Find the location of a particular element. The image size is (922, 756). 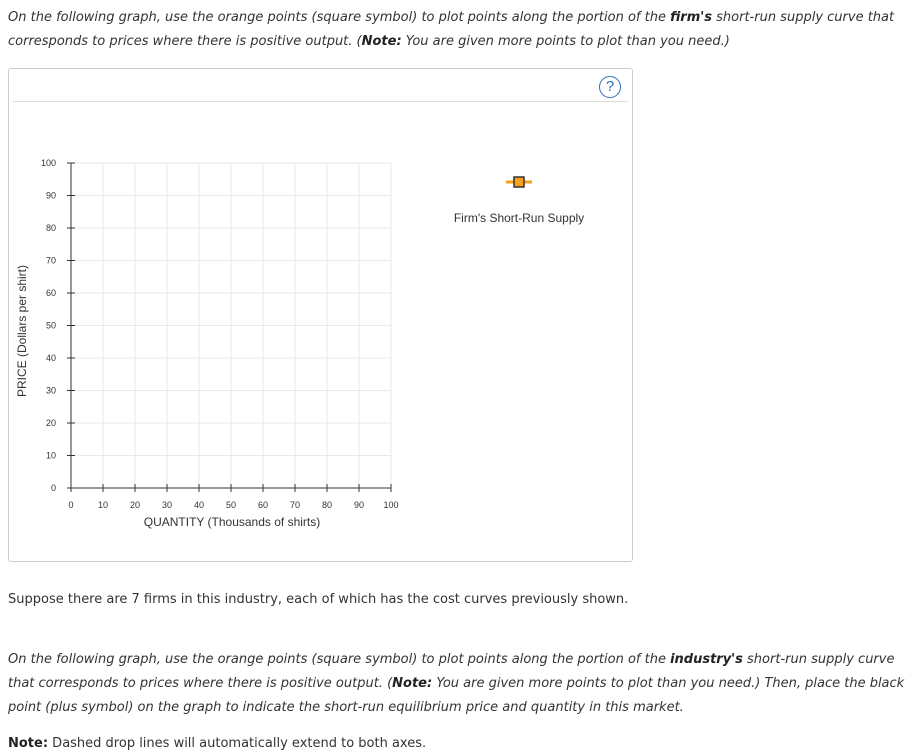

y-tick-label: 60 is located at coordinates (51, 293).